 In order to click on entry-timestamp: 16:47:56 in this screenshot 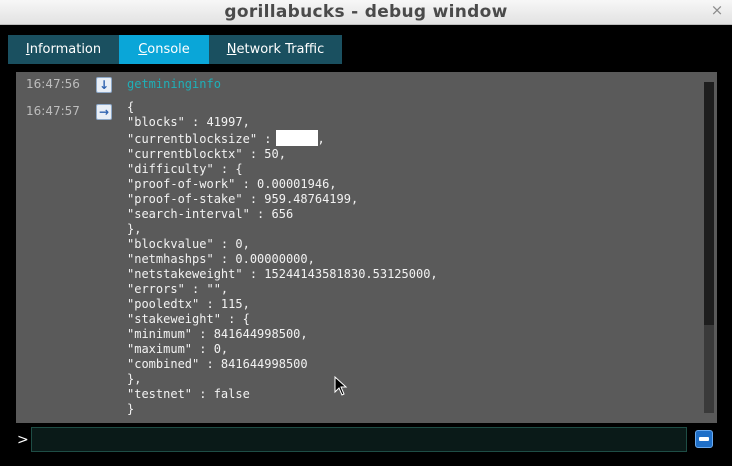, I will do `click(53, 84)`.